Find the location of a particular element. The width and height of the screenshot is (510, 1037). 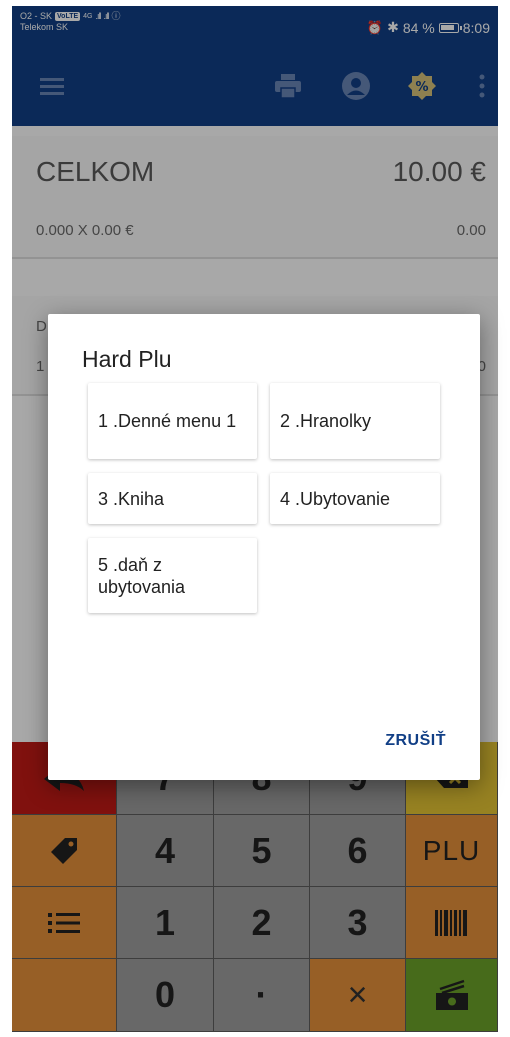

plu-item-hranolky: 2 .Hranolky is located at coordinates (355, 421).